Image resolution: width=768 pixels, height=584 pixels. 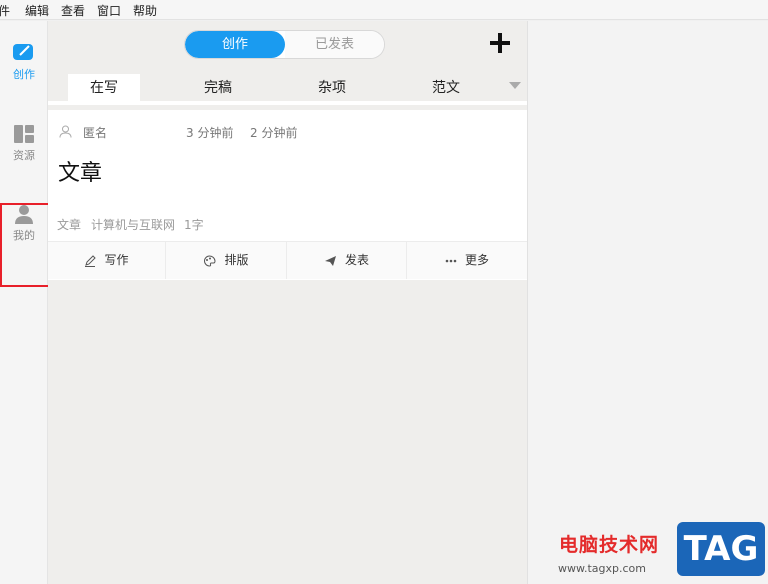 I want to click on watermark-site-name: 电脑技术网, so click(x=609, y=545).